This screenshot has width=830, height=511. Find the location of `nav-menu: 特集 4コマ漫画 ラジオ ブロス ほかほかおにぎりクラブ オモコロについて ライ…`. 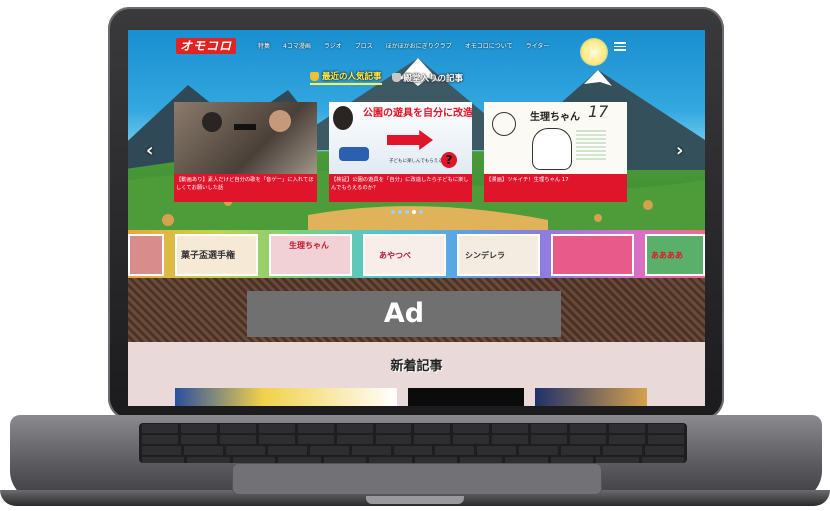

nav-menu: 特集 4コマ漫画 ラジオ ブロス ほかほかおにぎりクラブ オモコロについて ライ… is located at coordinates (403, 45).